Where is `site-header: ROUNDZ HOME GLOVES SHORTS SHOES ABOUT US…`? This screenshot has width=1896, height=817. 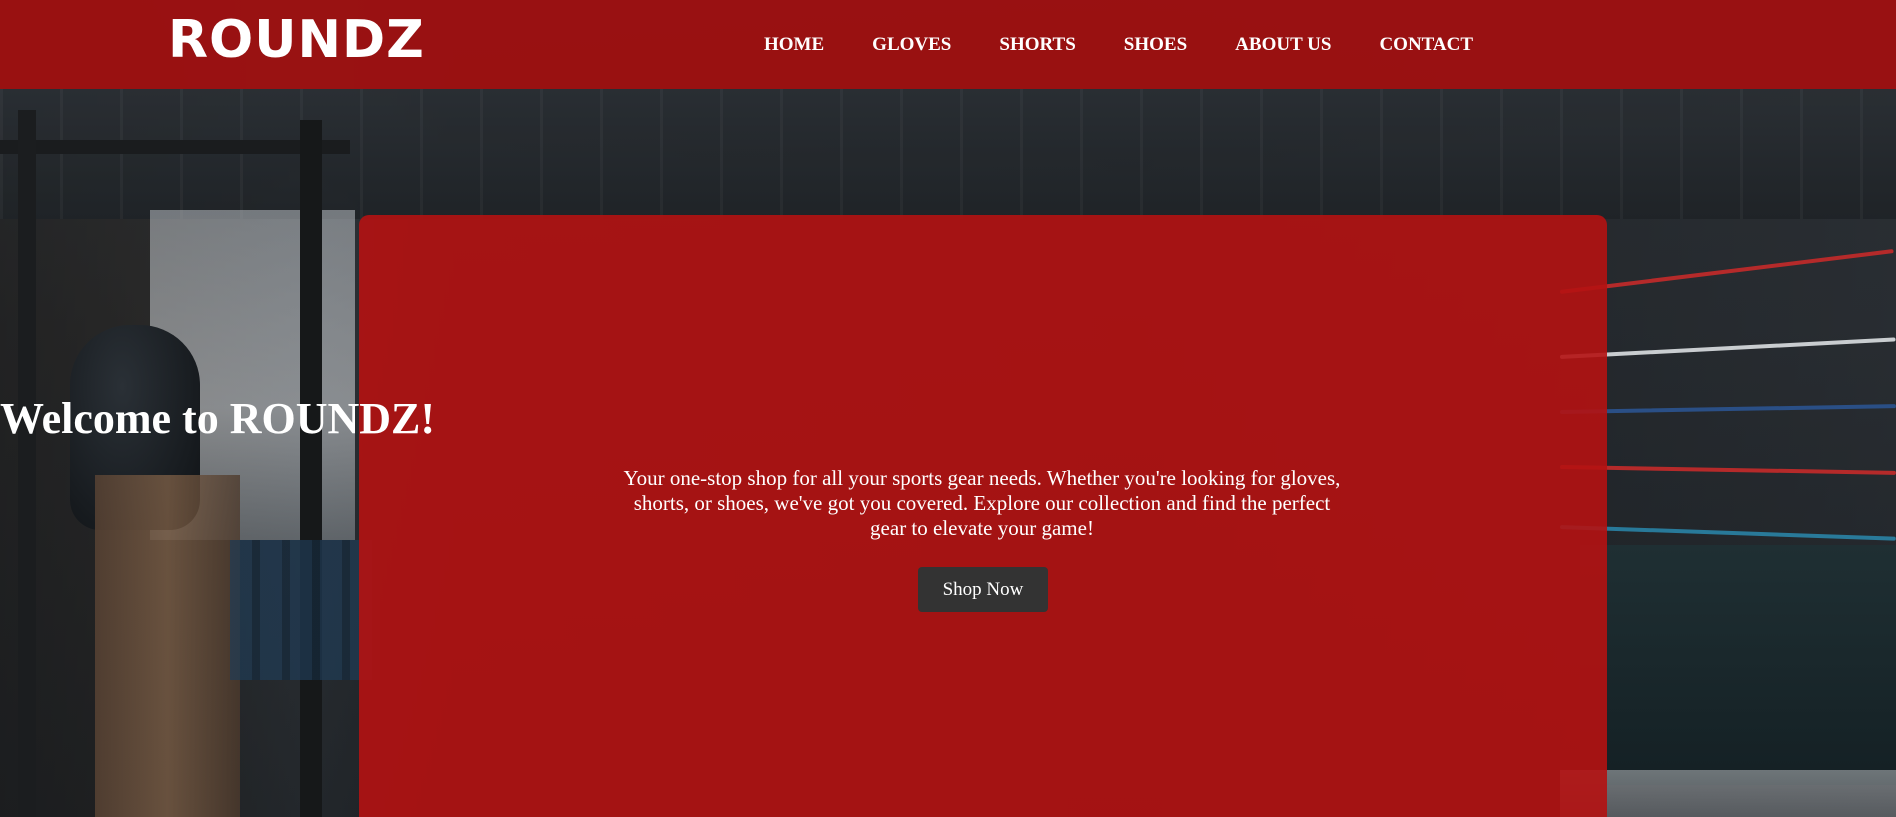
site-header: ROUNDZ HOME GLOVES SHORTS SHOES ABOUT US… is located at coordinates (948, 44).